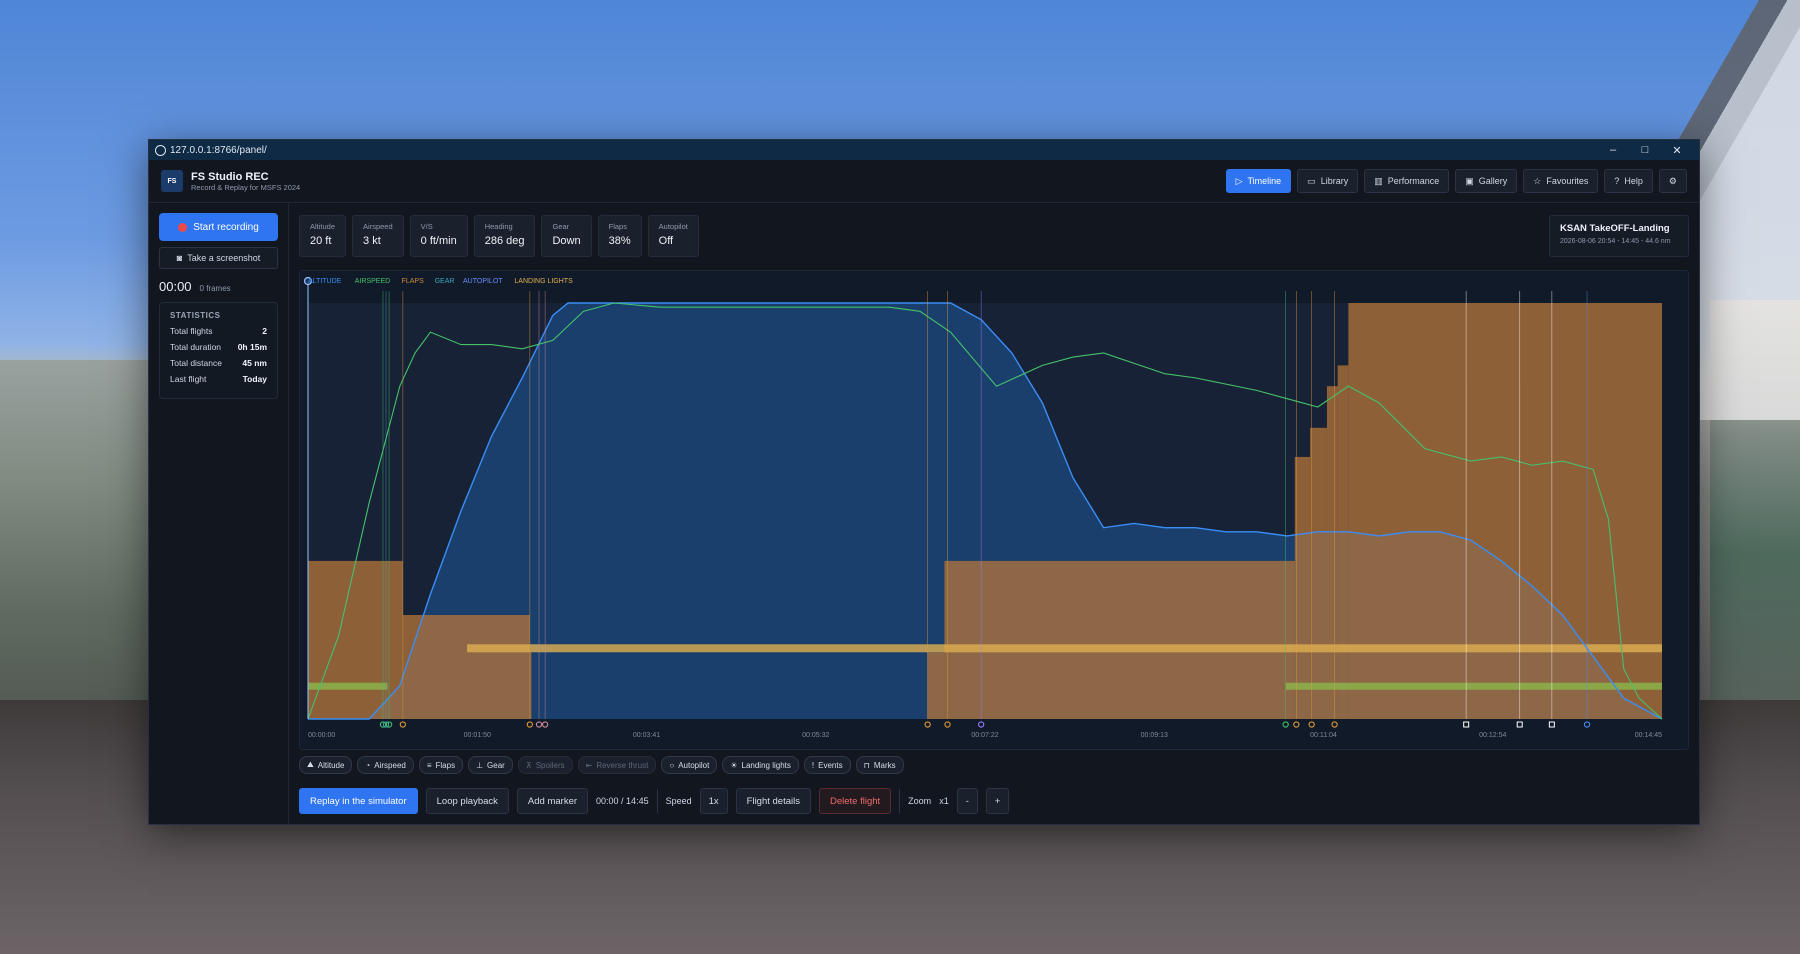 This screenshot has width=1800, height=954. Describe the element at coordinates (552, 801) in the screenshot. I see `add-marker-button: Add marker` at that location.